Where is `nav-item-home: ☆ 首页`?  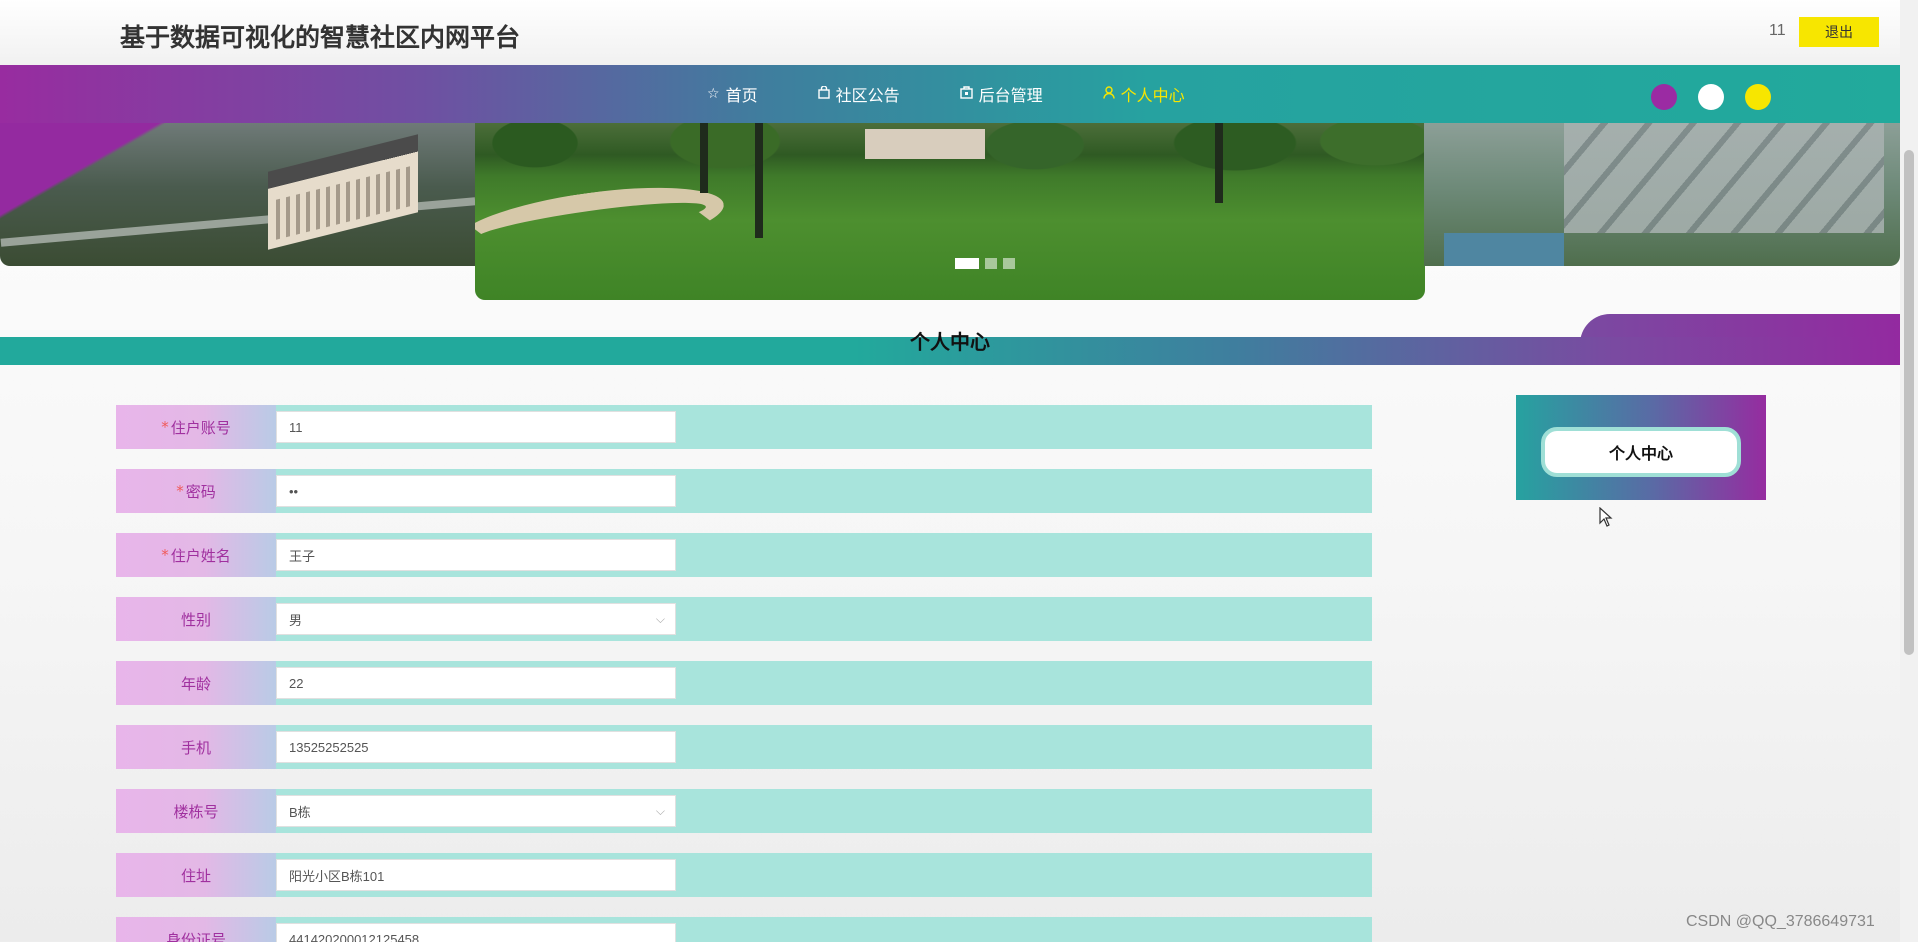 nav-item-home: ☆ 首页 is located at coordinates (732, 94).